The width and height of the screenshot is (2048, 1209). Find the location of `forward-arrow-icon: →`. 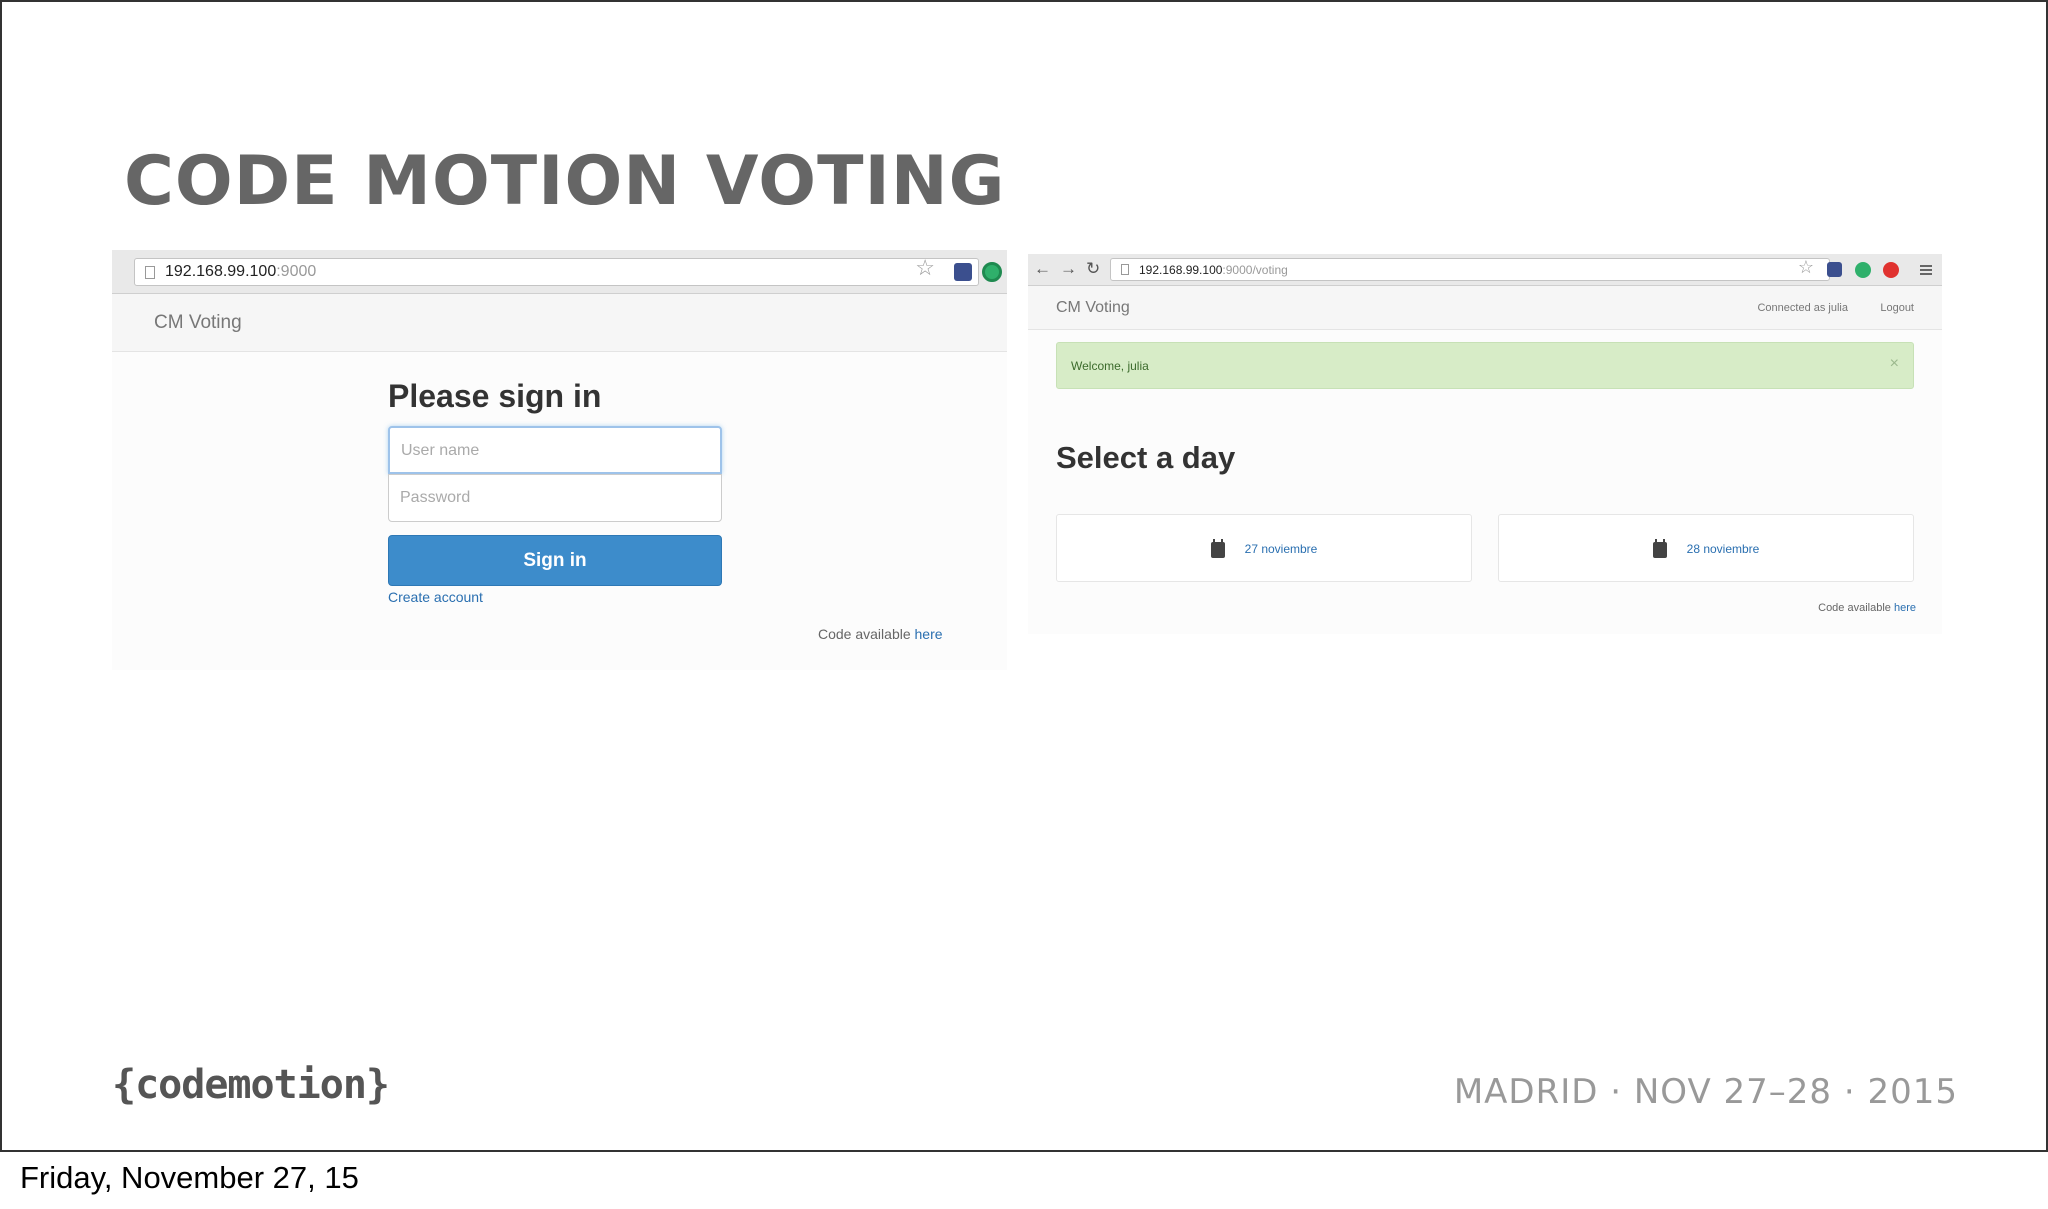

forward-arrow-icon: → is located at coordinates (1068, 269).